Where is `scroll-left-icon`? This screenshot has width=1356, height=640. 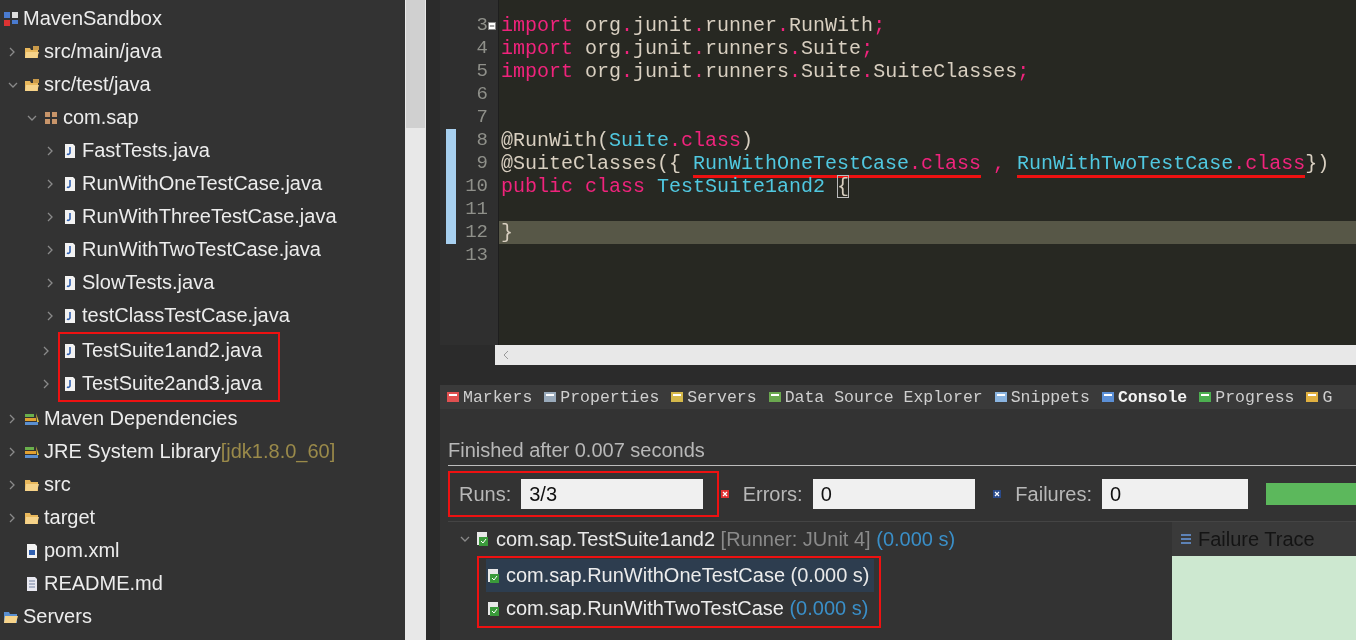
scroll-left-icon is located at coordinates (506, 355).